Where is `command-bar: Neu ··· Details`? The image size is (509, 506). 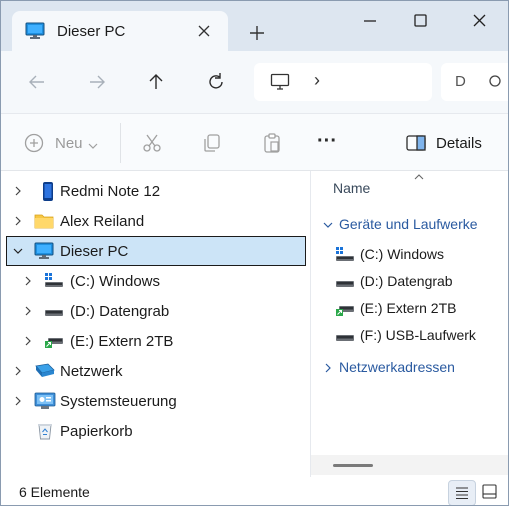
command-bar: Neu ··· Details is located at coordinates (254, 142).